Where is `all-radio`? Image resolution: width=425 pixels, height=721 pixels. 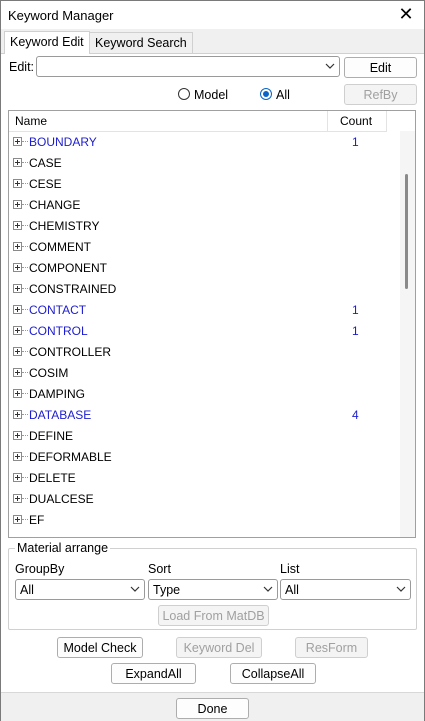
all-radio is located at coordinates (266, 94).